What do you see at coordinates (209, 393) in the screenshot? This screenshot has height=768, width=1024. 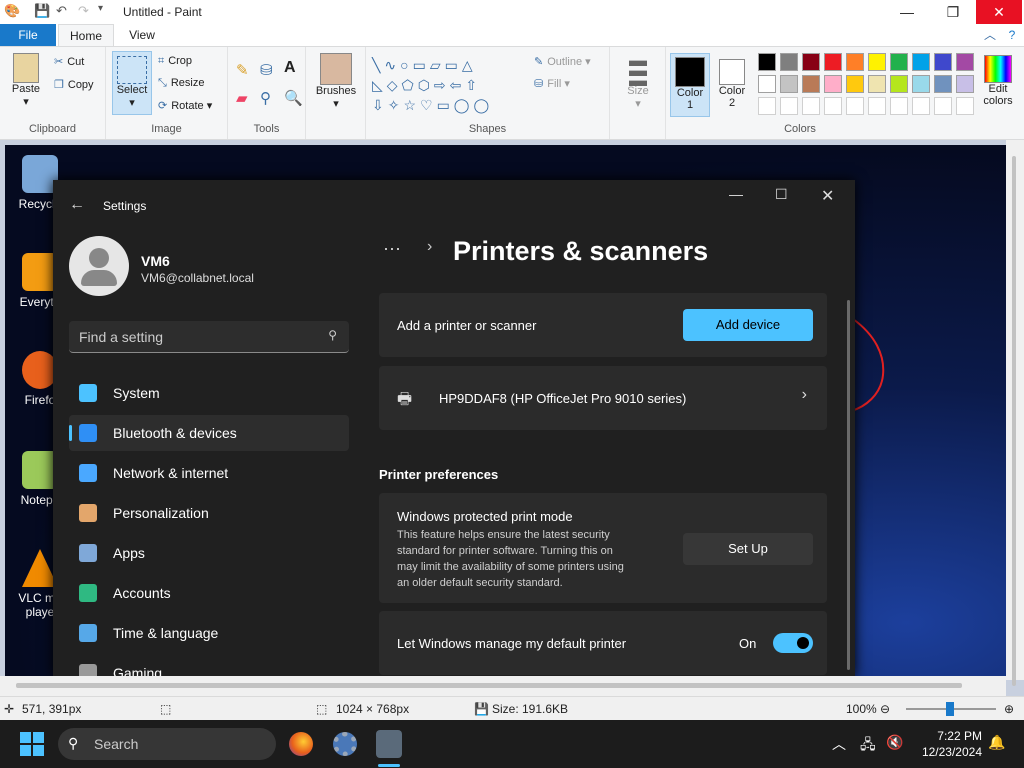 I see `nav-item-system: System` at bounding box center [209, 393].